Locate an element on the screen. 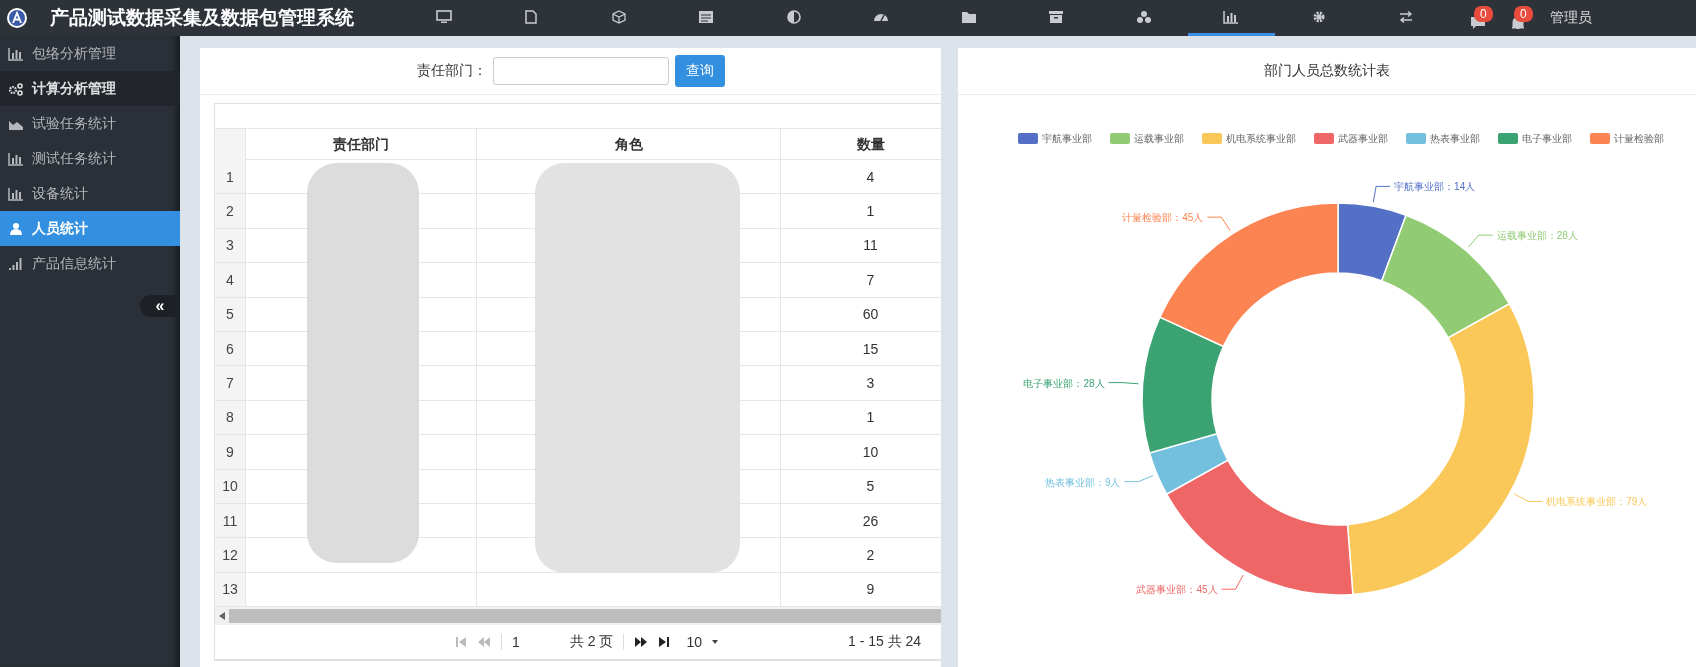 The height and width of the screenshot is (667, 1696). data-label: 运载事业部：28人 is located at coordinates (1537, 236).